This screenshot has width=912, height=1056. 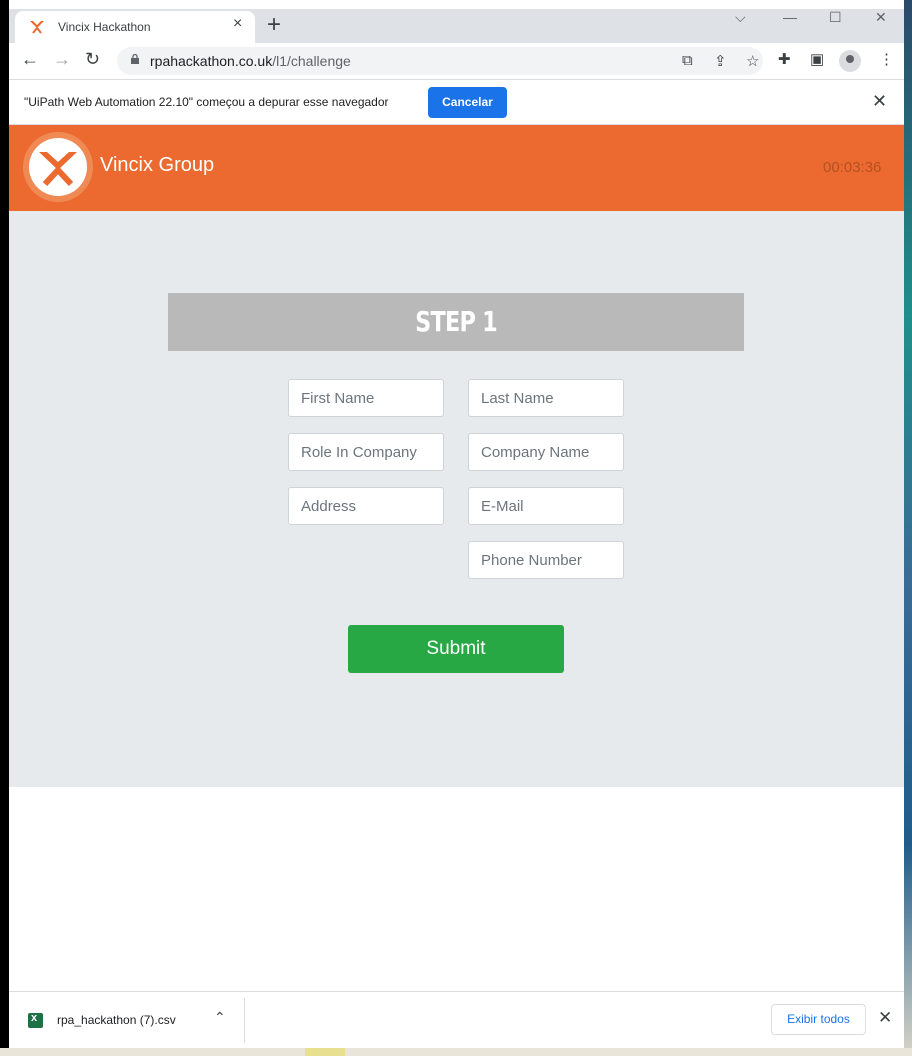 What do you see at coordinates (35, 1020) in the screenshot?
I see `excel-file-icon` at bounding box center [35, 1020].